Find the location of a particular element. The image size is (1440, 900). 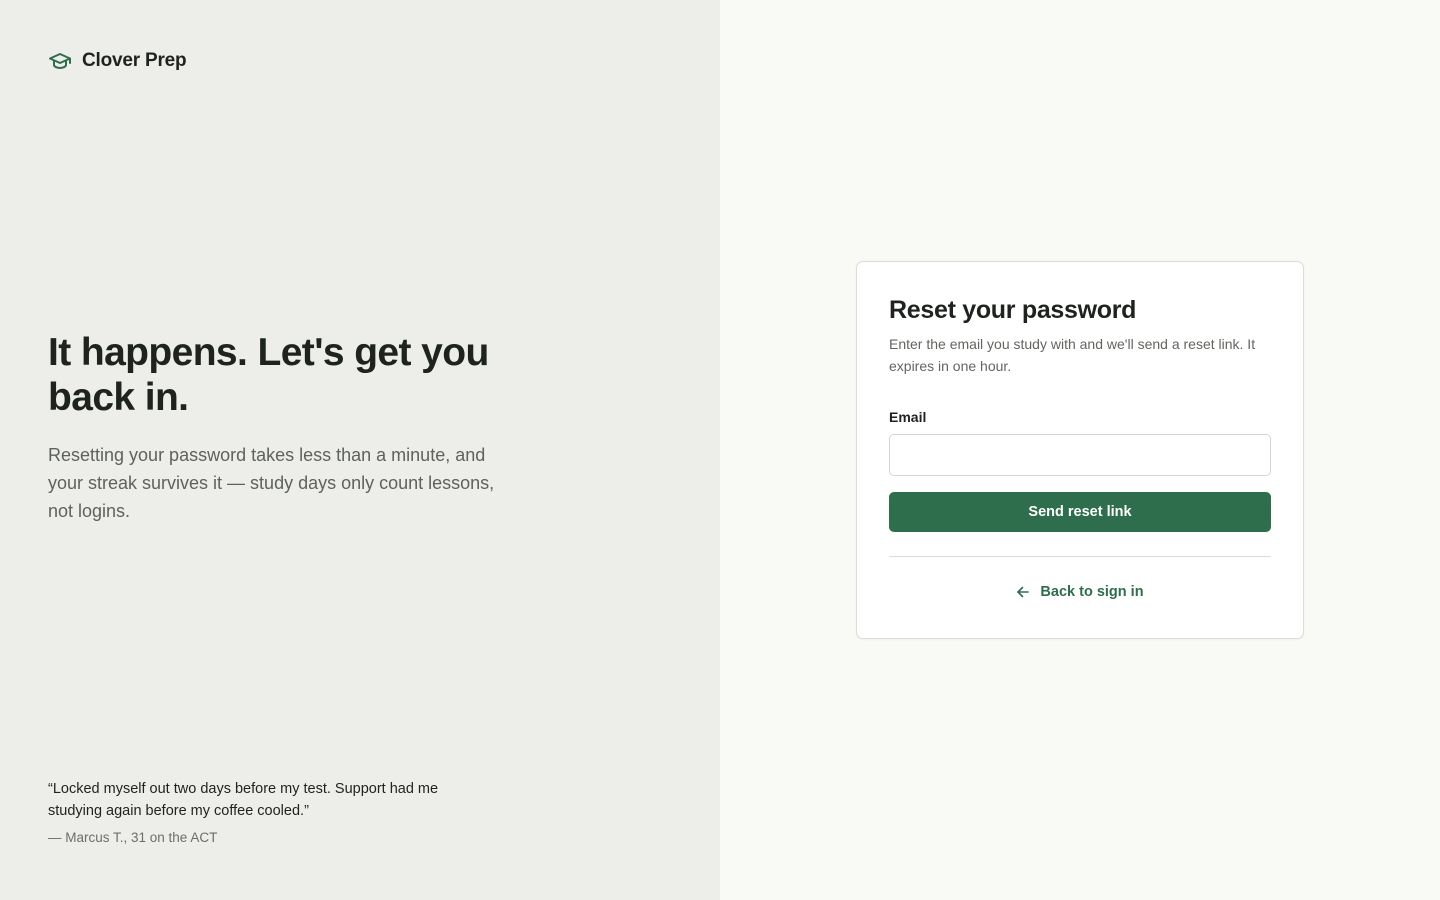

send-reset-link-button: Send reset link is located at coordinates (1080, 512).